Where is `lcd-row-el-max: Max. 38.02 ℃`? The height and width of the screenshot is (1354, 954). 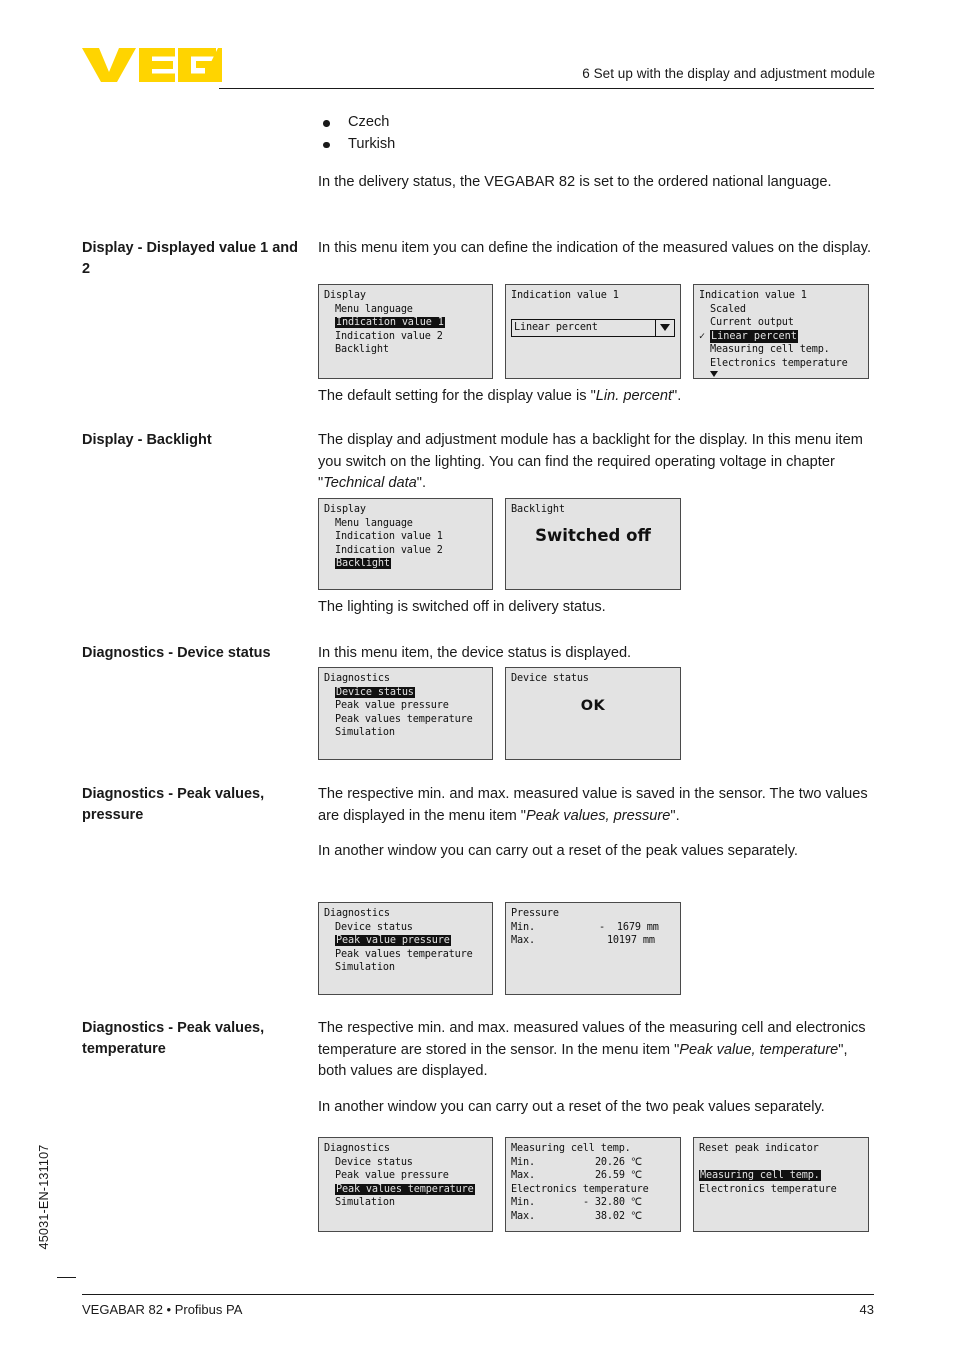
lcd-row-el-max: Max. 38.02 ℃ is located at coordinates (577, 1216).